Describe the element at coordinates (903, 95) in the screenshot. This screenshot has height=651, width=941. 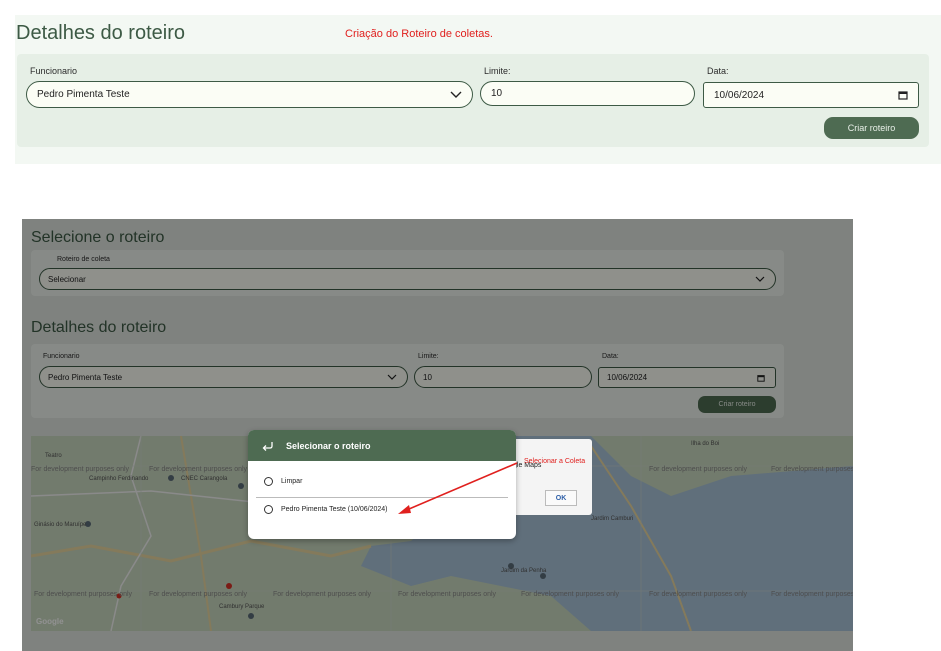
I see `calendar-icon` at that location.